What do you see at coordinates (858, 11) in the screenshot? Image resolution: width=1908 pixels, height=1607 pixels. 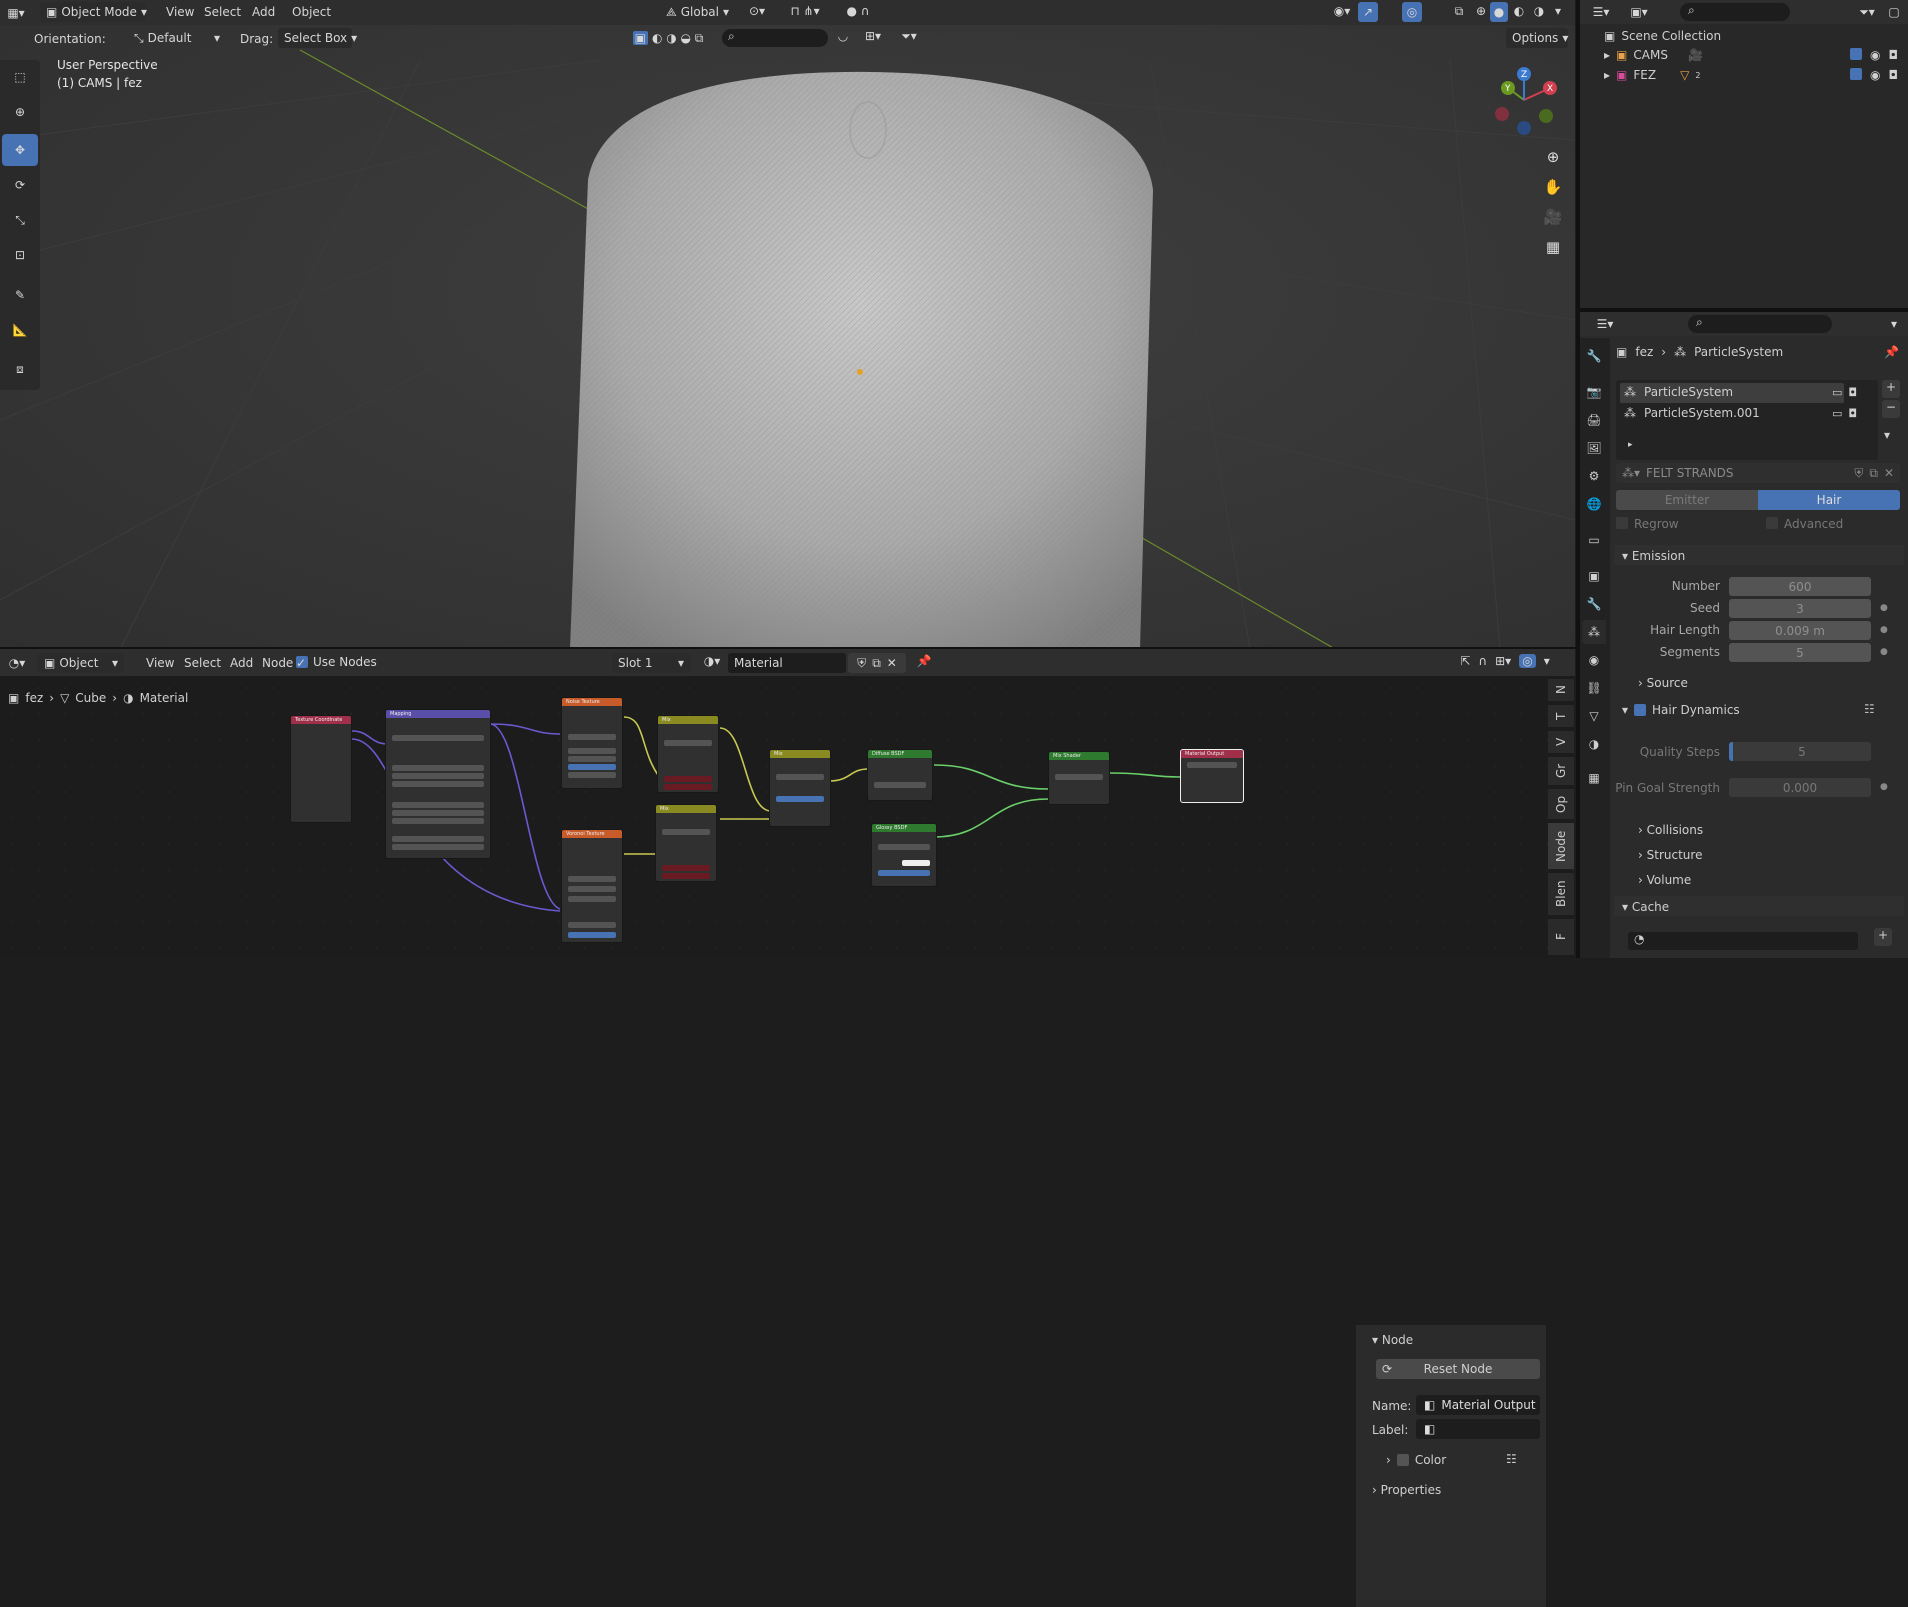 I see `proportional-edit-icon: ● ∩` at bounding box center [858, 11].